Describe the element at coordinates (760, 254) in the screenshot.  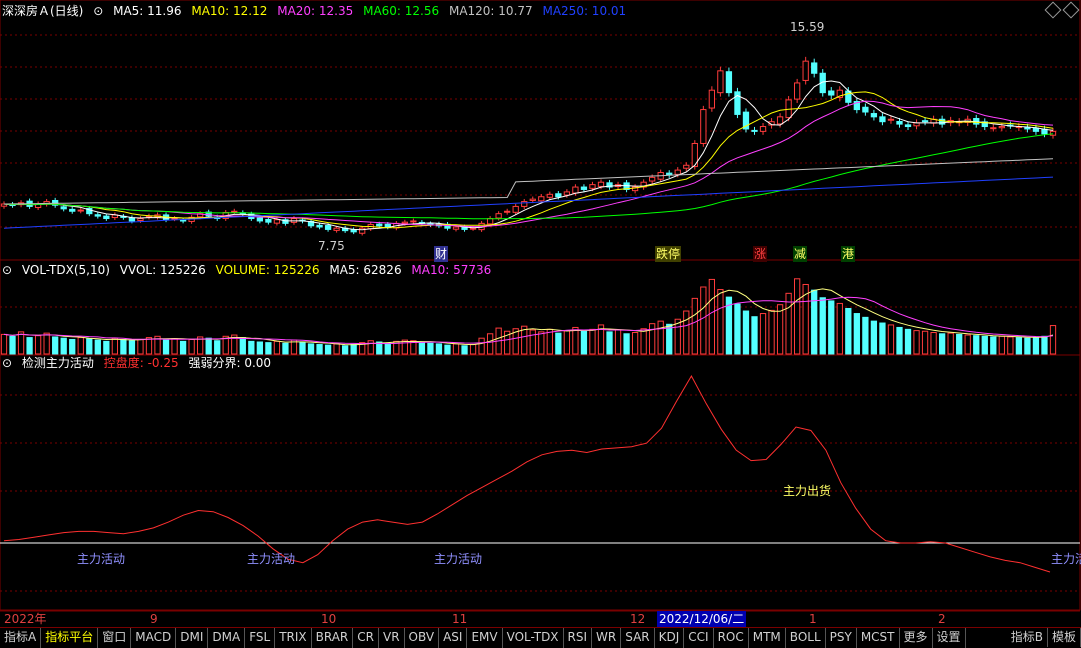
I see `event-tag-rise: 涨` at that location.